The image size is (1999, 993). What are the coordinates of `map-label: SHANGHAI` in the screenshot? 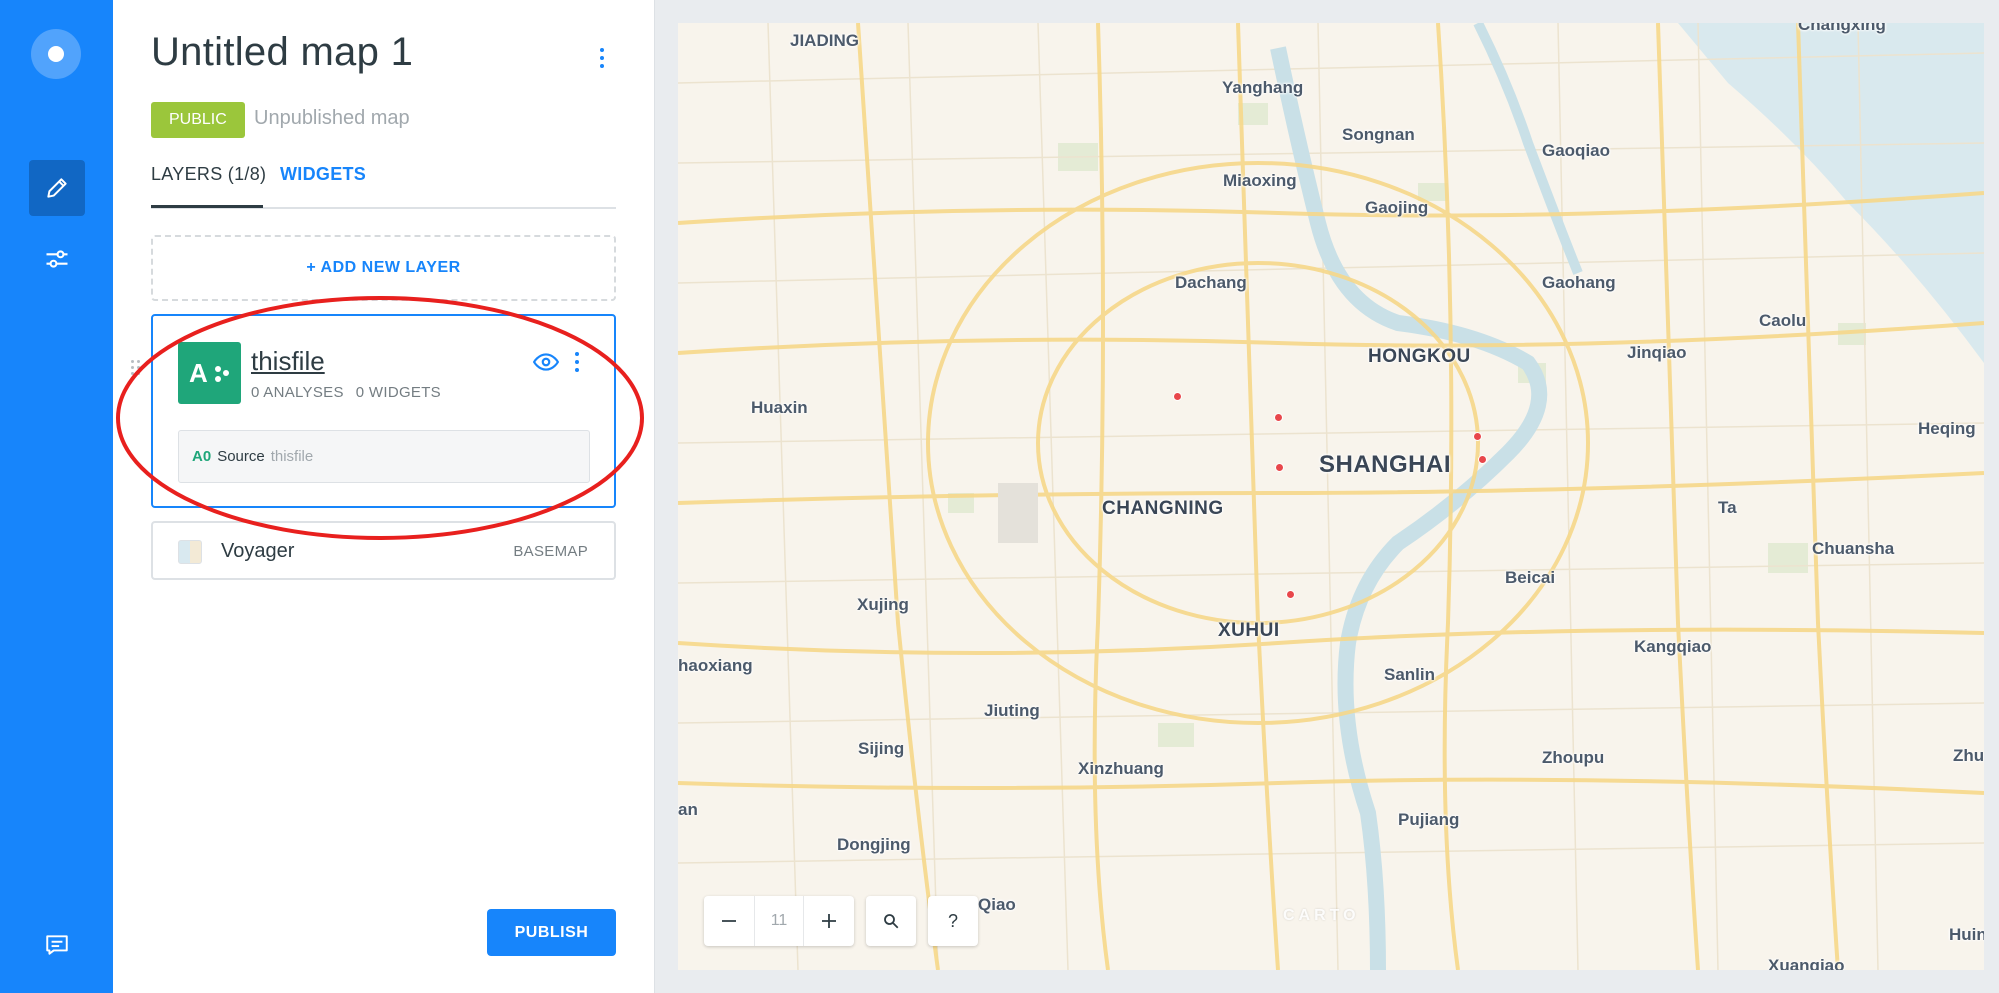 It's located at (1385, 464).